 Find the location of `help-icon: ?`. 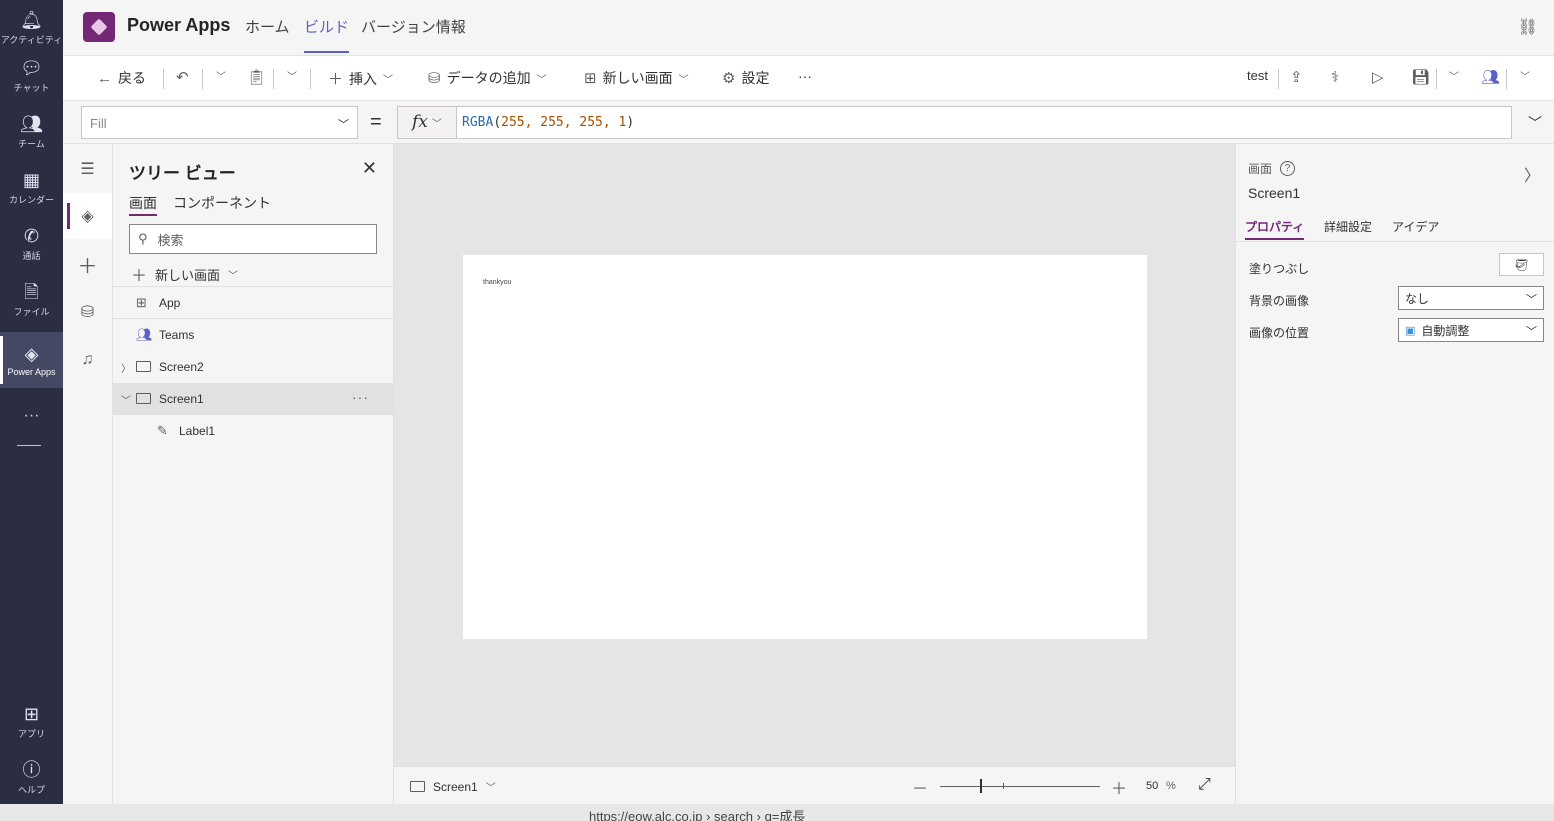

help-icon: ? is located at coordinates (1288, 168).